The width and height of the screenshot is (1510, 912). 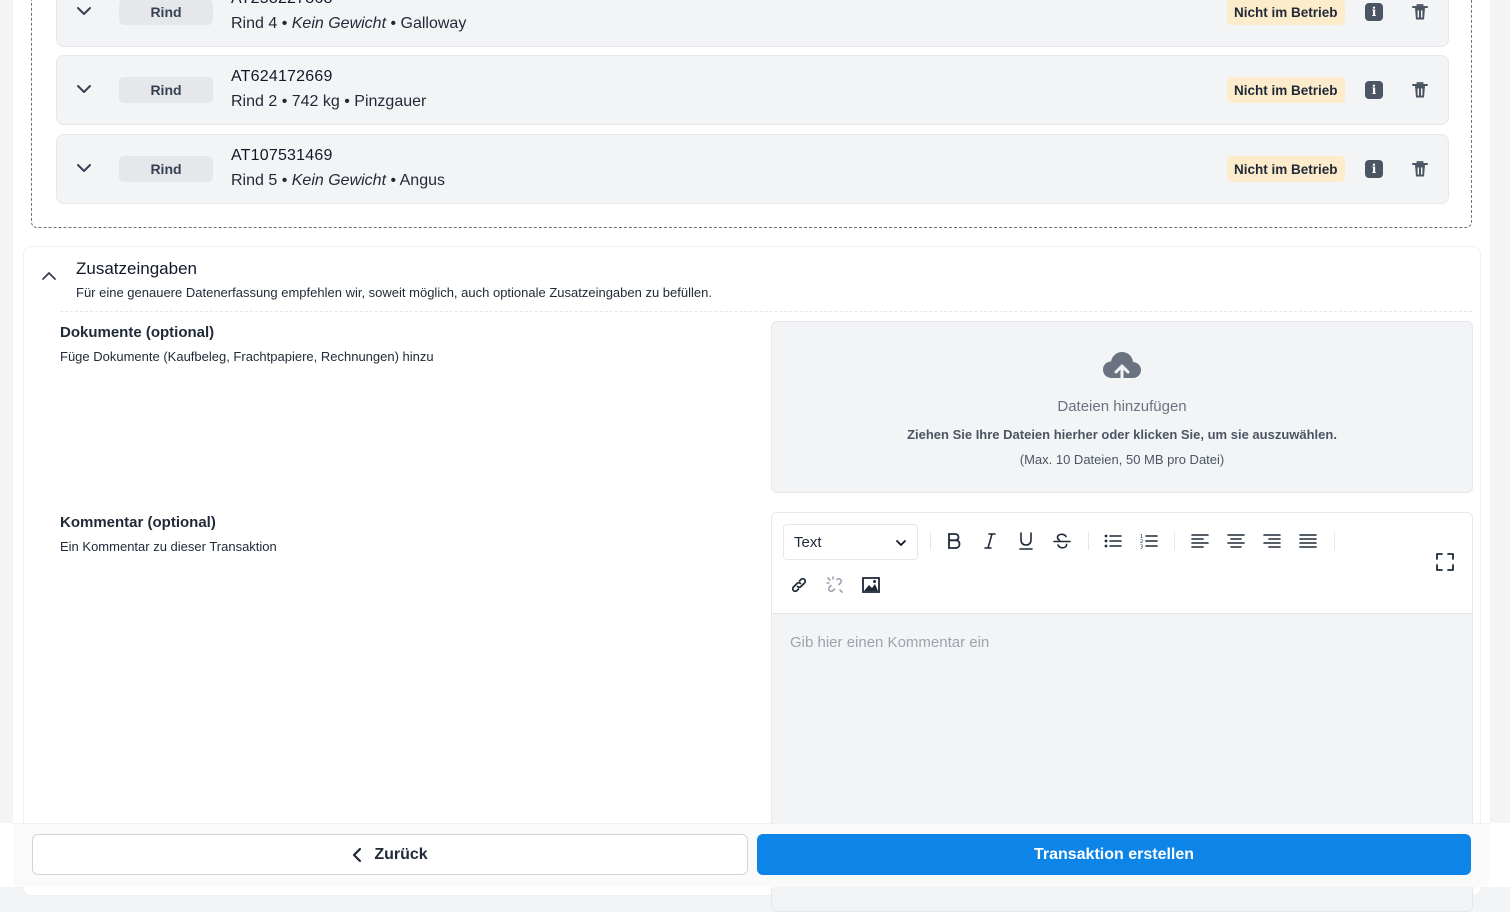 What do you see at coordinates (890, 642) in the screenshot?
I see `comment-placeholder: Gib hier einen Kommentar ein` at bounding box center [890, 642].